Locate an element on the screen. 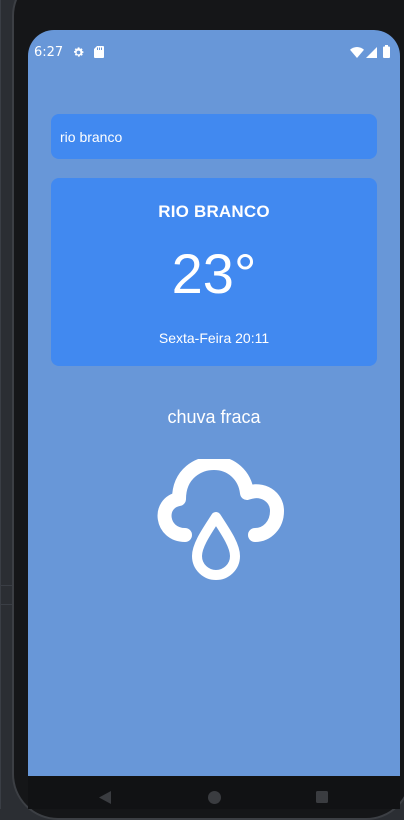 This screenshot has width=404, height=820. status-time: 6:27 is located at coordinates (49, 52).